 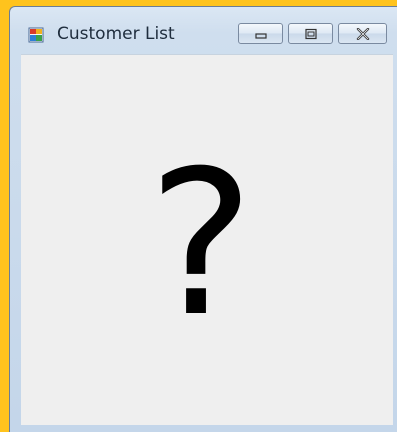 I want to click on minimize-button, so click(x=260, y=33).